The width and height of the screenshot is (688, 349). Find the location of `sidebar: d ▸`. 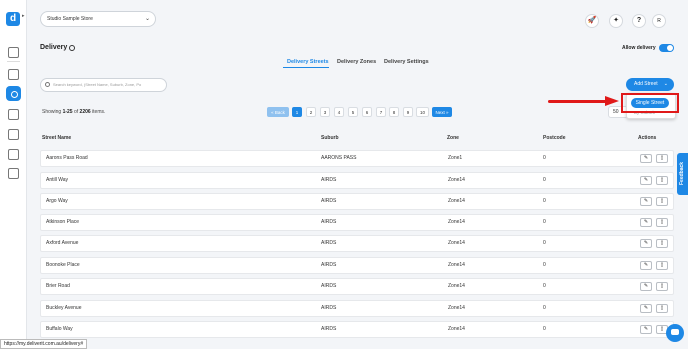

sidebar: d ▸ is located at coordinates (13, 174).